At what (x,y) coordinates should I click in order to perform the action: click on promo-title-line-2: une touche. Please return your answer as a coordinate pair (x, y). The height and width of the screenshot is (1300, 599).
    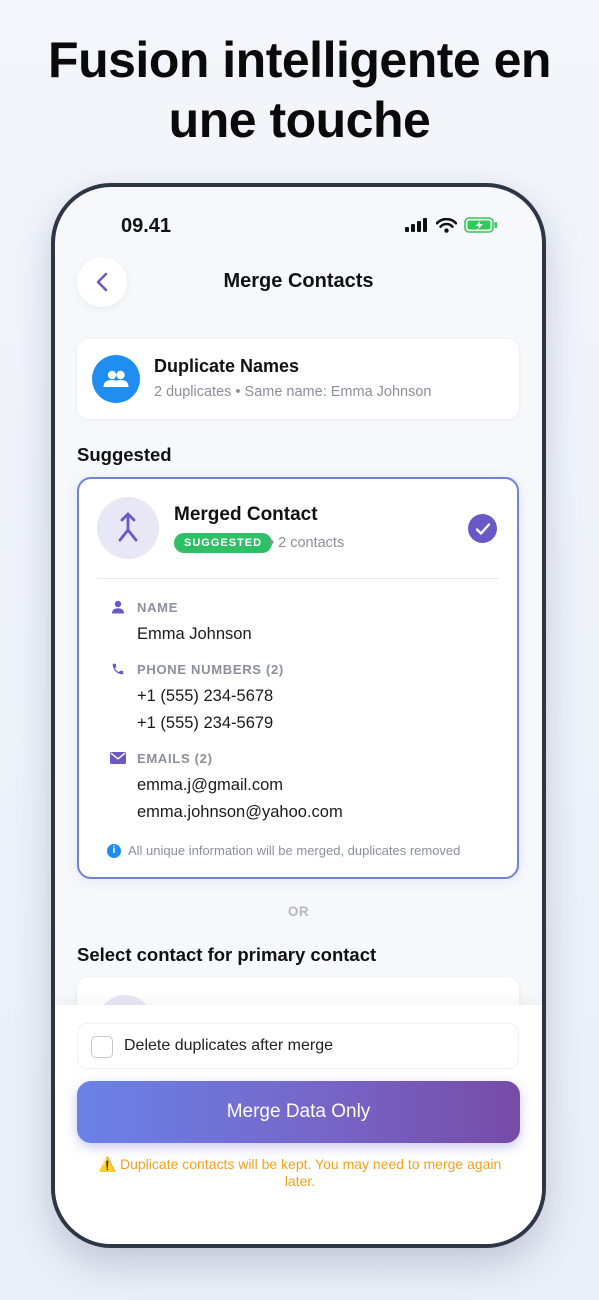
    Looking at the image, I should click on (299, 120).